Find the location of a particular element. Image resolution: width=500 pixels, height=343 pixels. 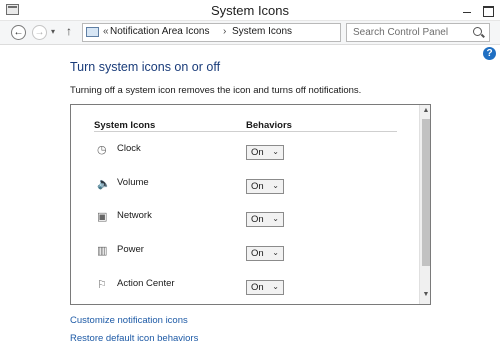

list-item-label: Volume is located at coordinates (133, 182).